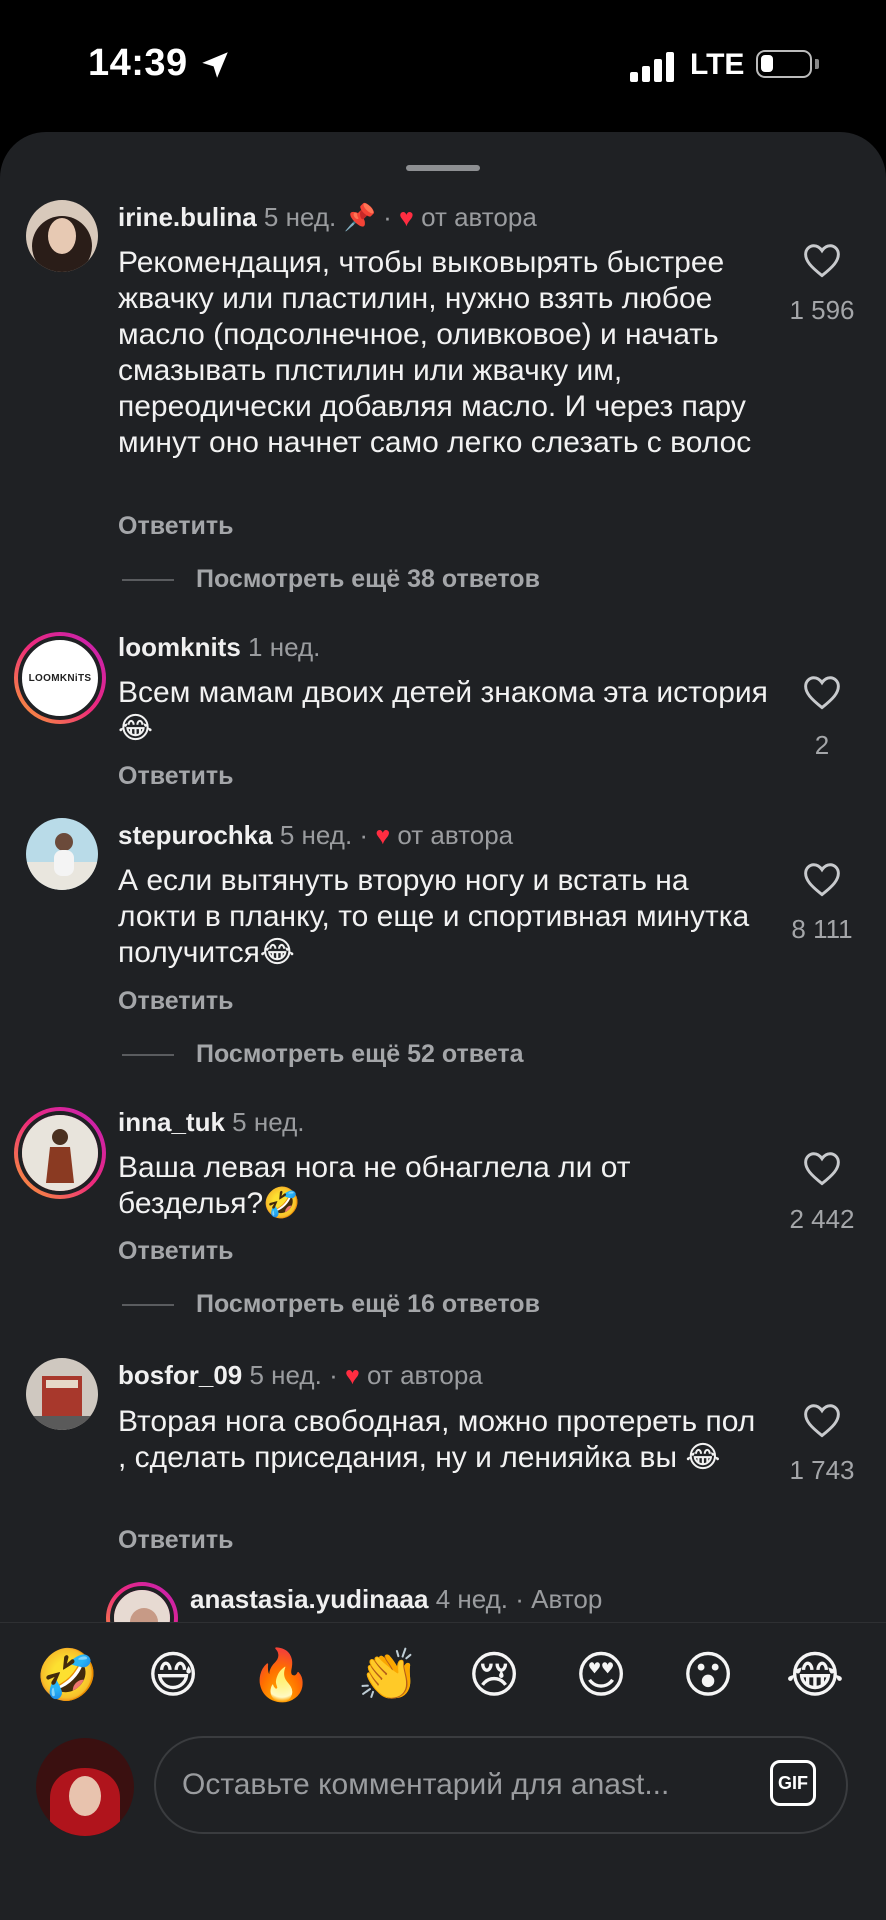  What do you see at coordinates (815, 1675) in the screenshot?
I see `emoji-joy: 😂` at bounding box center [815, 1675].